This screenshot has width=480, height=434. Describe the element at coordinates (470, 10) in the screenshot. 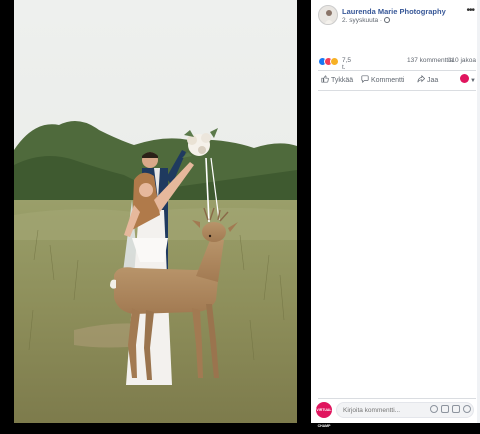

I see `more-options-icon: •••` at that location.